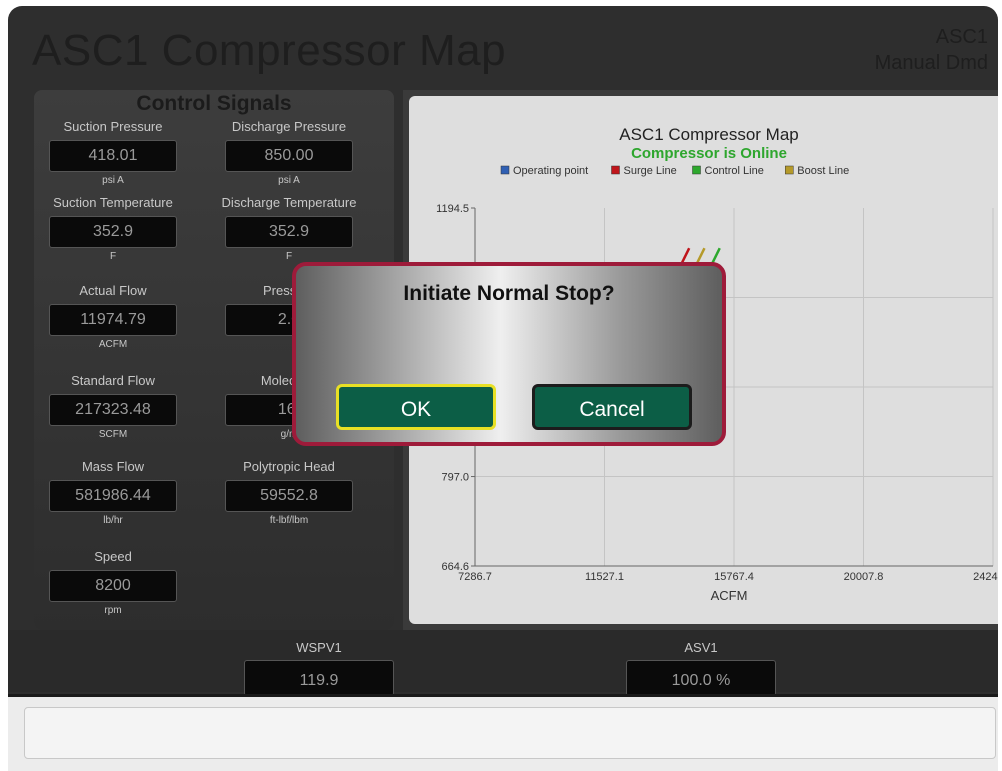  I want to click on signal-suction-temperature: Suction Temperature 352.9 F, so click(113, 228).